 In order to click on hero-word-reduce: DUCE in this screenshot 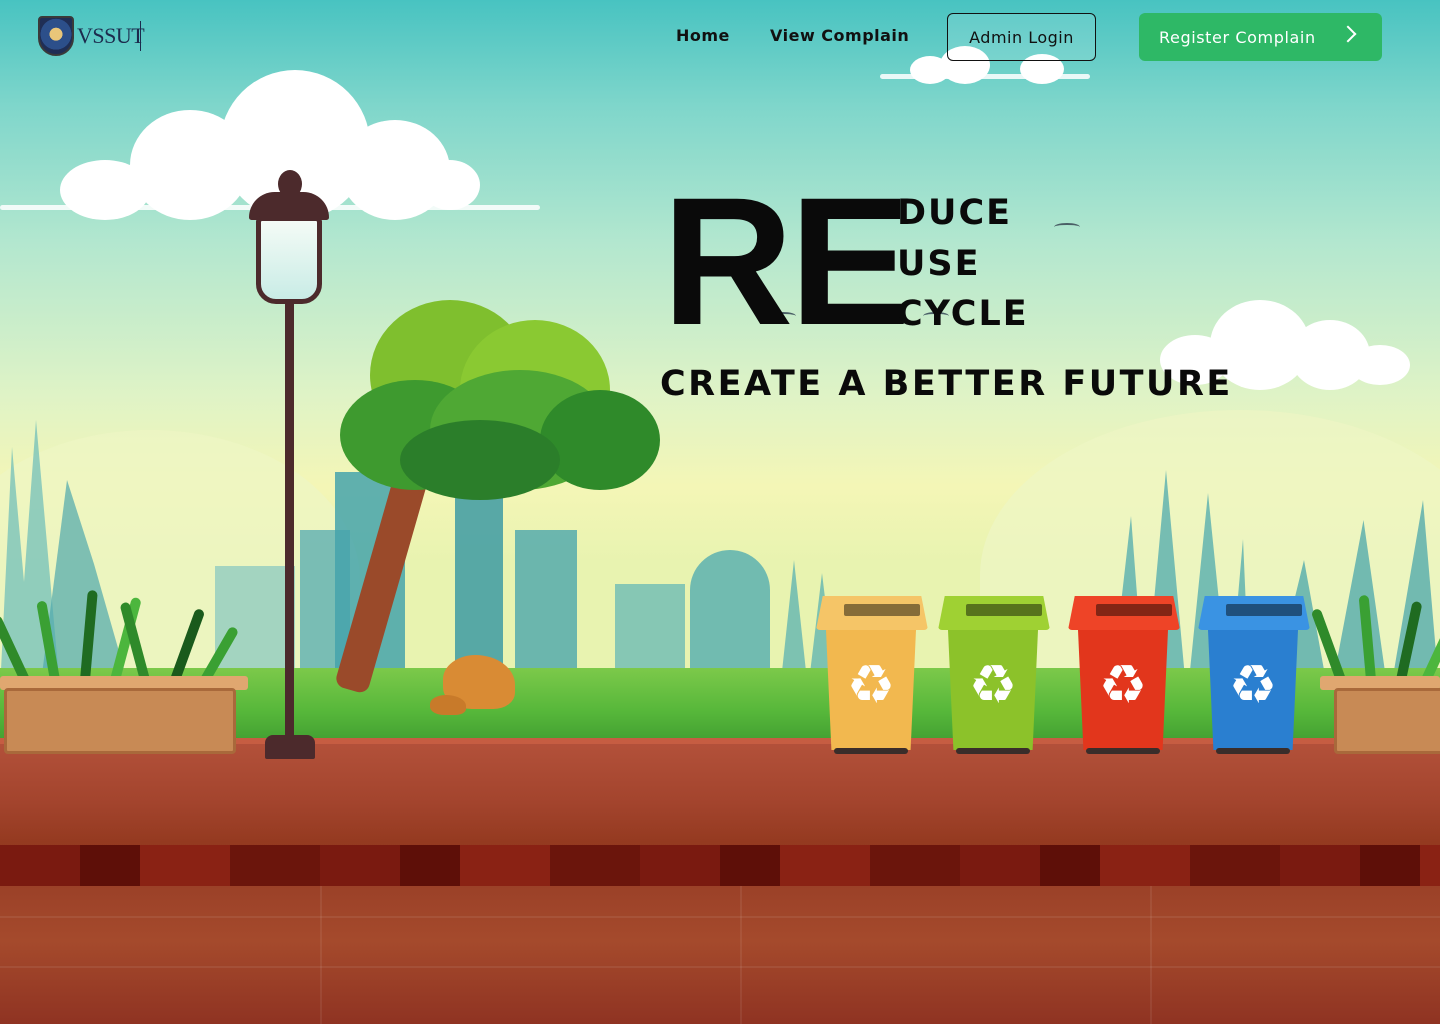, I will do `click(955, 213)`.